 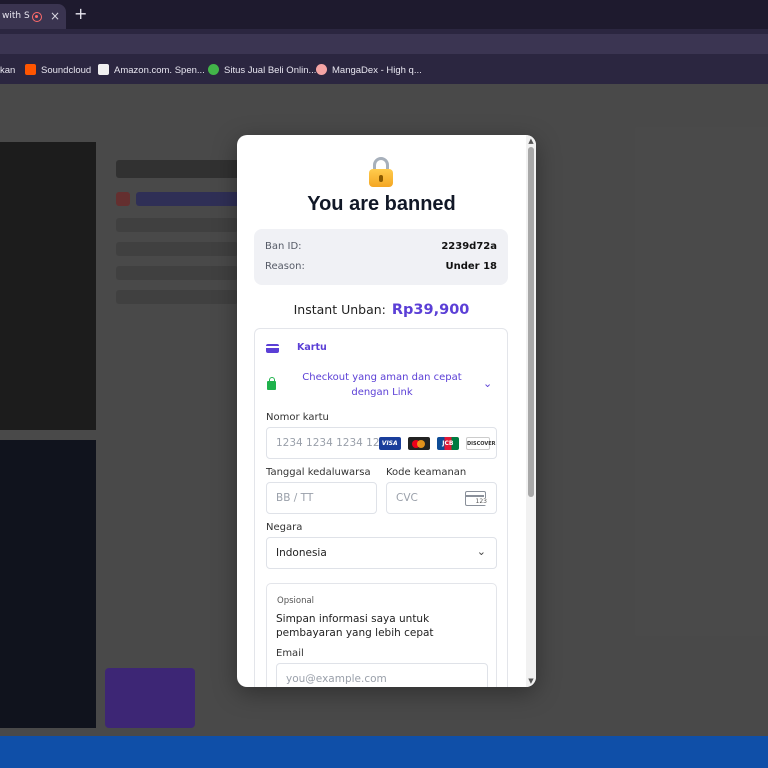 I want to click on cvc-icon-number: 123, so click(x=481, y=501).